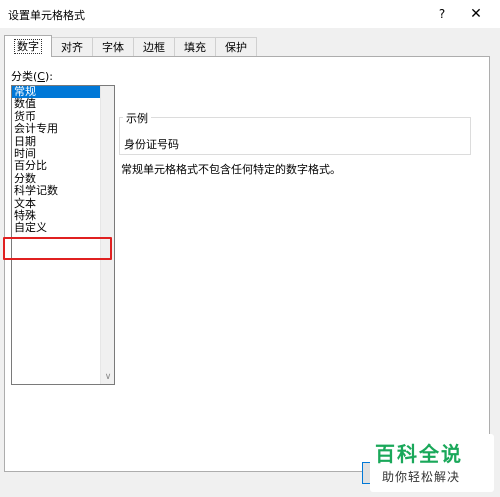  Describe the element at coordinates (56, 190) in the screenshot. I see `category-item-scientific: 科学记数` at that location.